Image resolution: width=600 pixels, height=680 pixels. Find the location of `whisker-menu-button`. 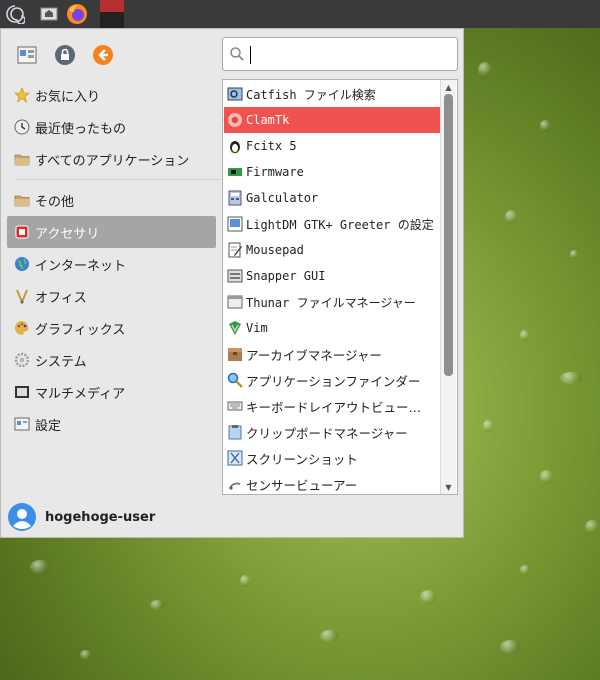

whisker-menu-button is located at coordinates (15, 14).